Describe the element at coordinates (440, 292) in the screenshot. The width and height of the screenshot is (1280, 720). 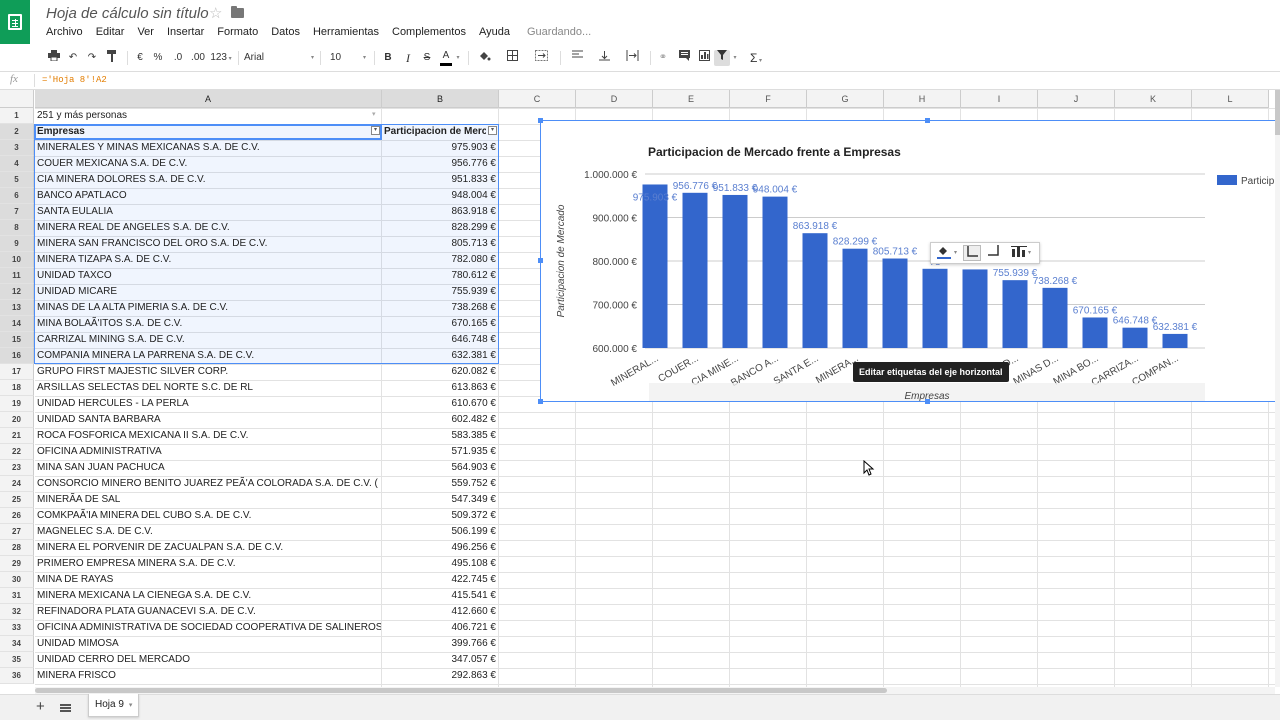
I see `cell-b12: 755.939 €` at that location.